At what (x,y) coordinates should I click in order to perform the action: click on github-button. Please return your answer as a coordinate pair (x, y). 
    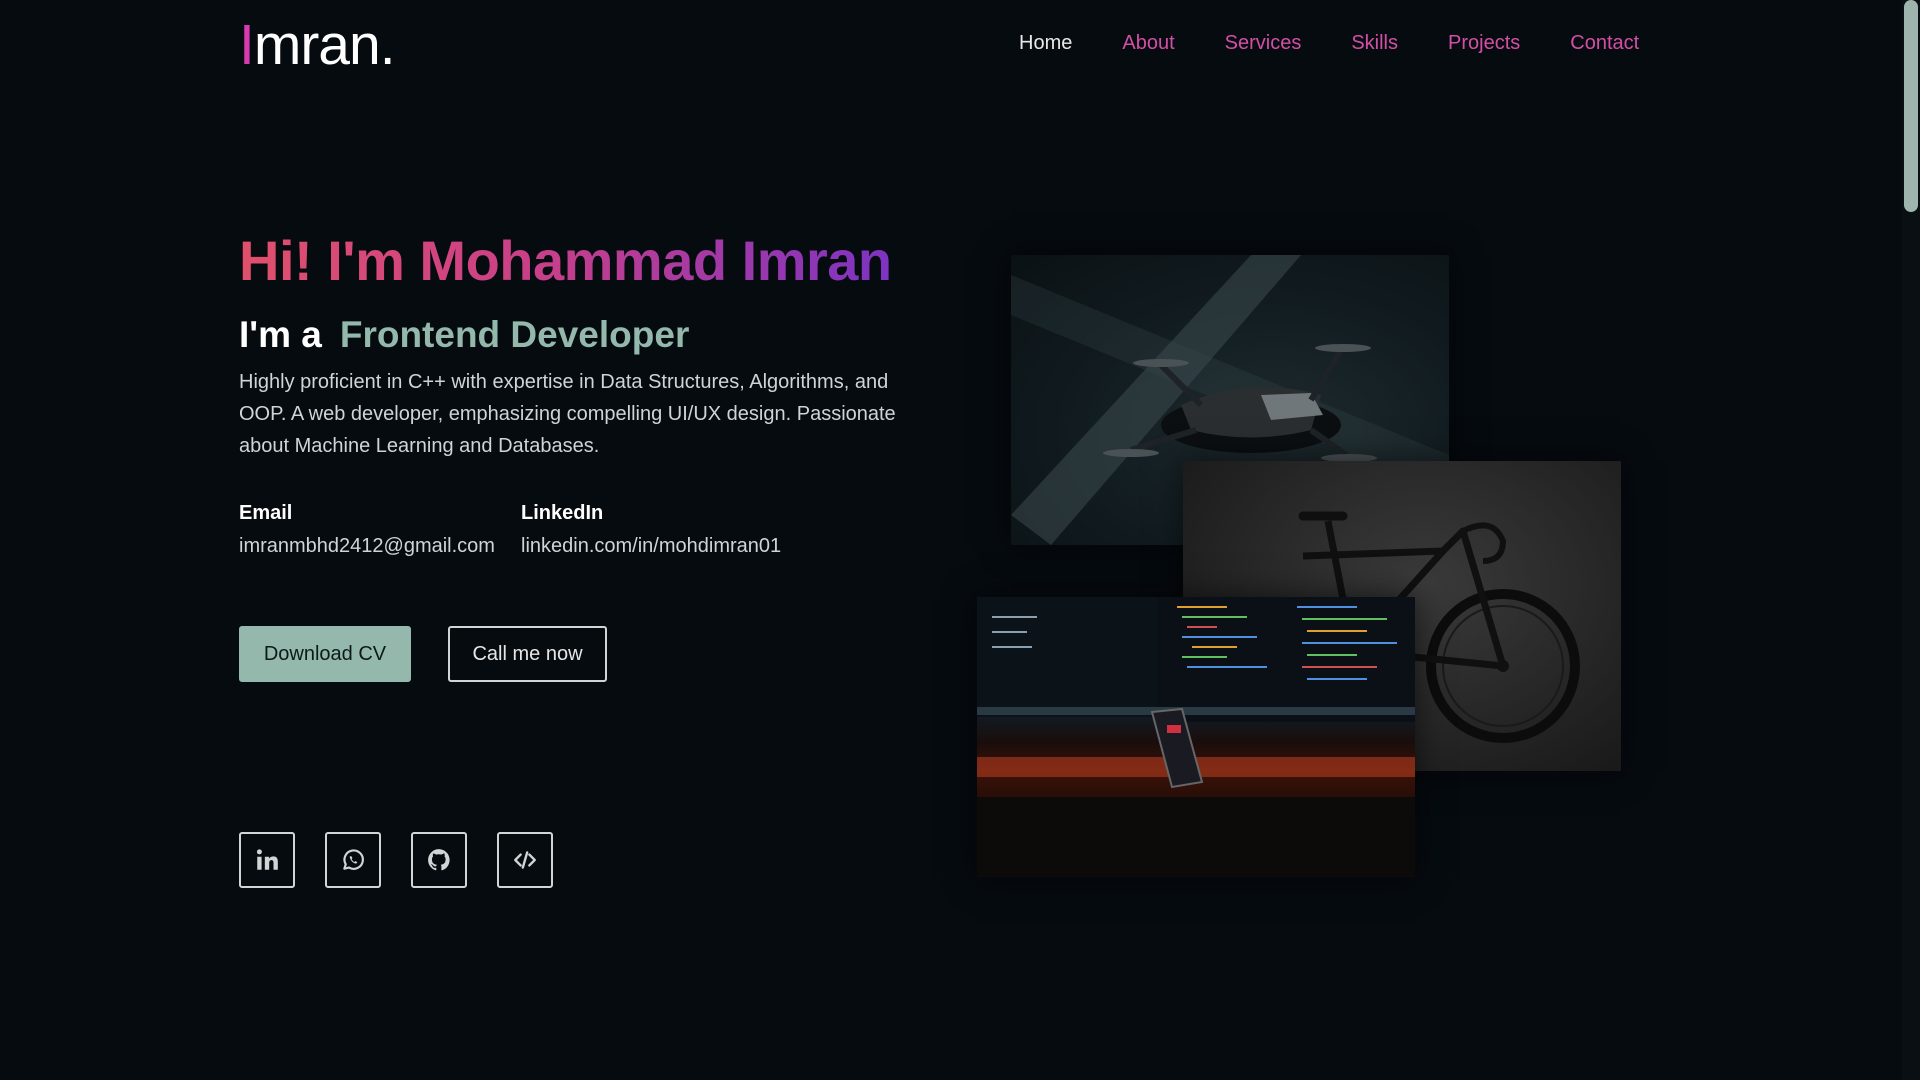
    Looking at the image, I should click on (439, 860).